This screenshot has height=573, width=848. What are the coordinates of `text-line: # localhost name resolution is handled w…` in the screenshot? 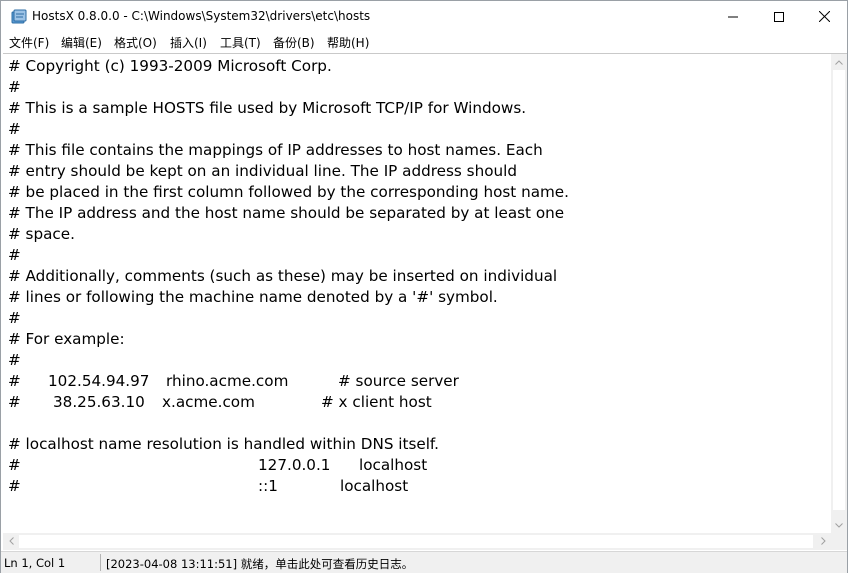 It's located at (224, 444).